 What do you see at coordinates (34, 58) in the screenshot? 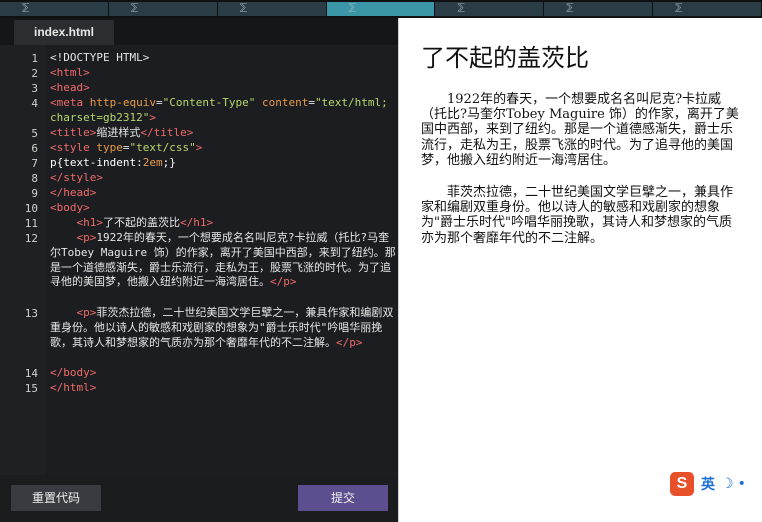
I see `line-number: 1` at bounding box center [34, 58].